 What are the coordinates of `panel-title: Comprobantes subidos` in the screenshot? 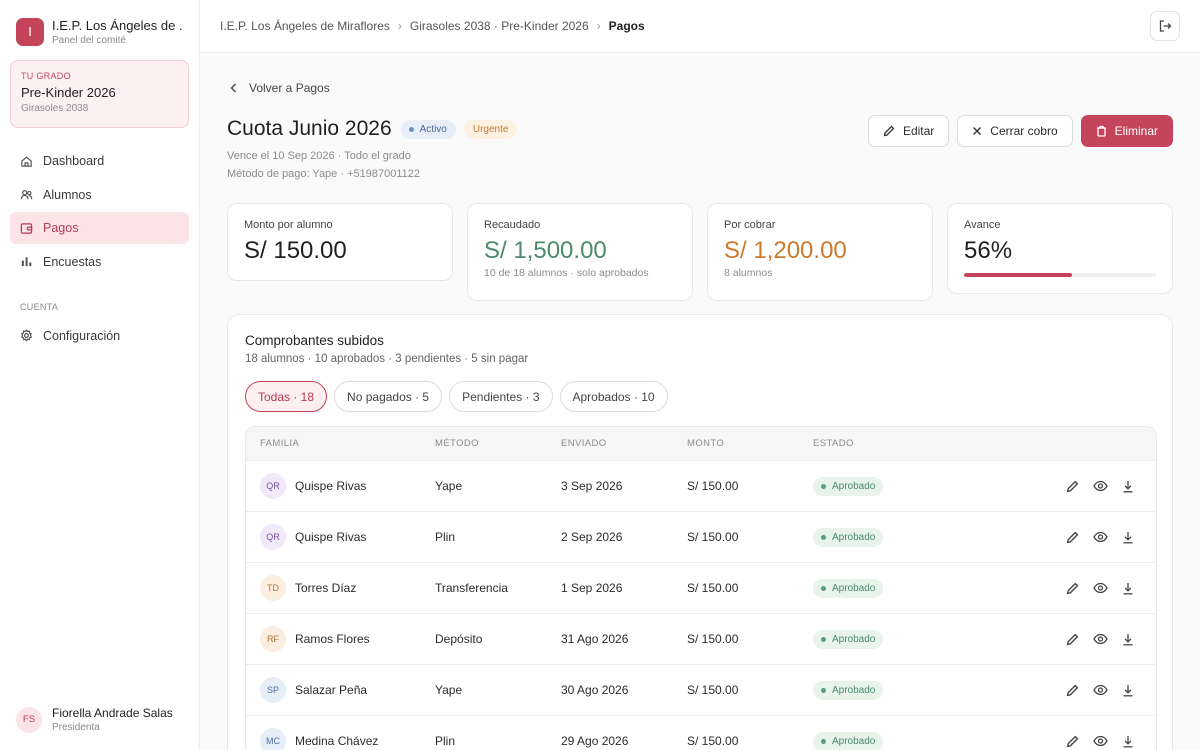 It's located at (314, 340).